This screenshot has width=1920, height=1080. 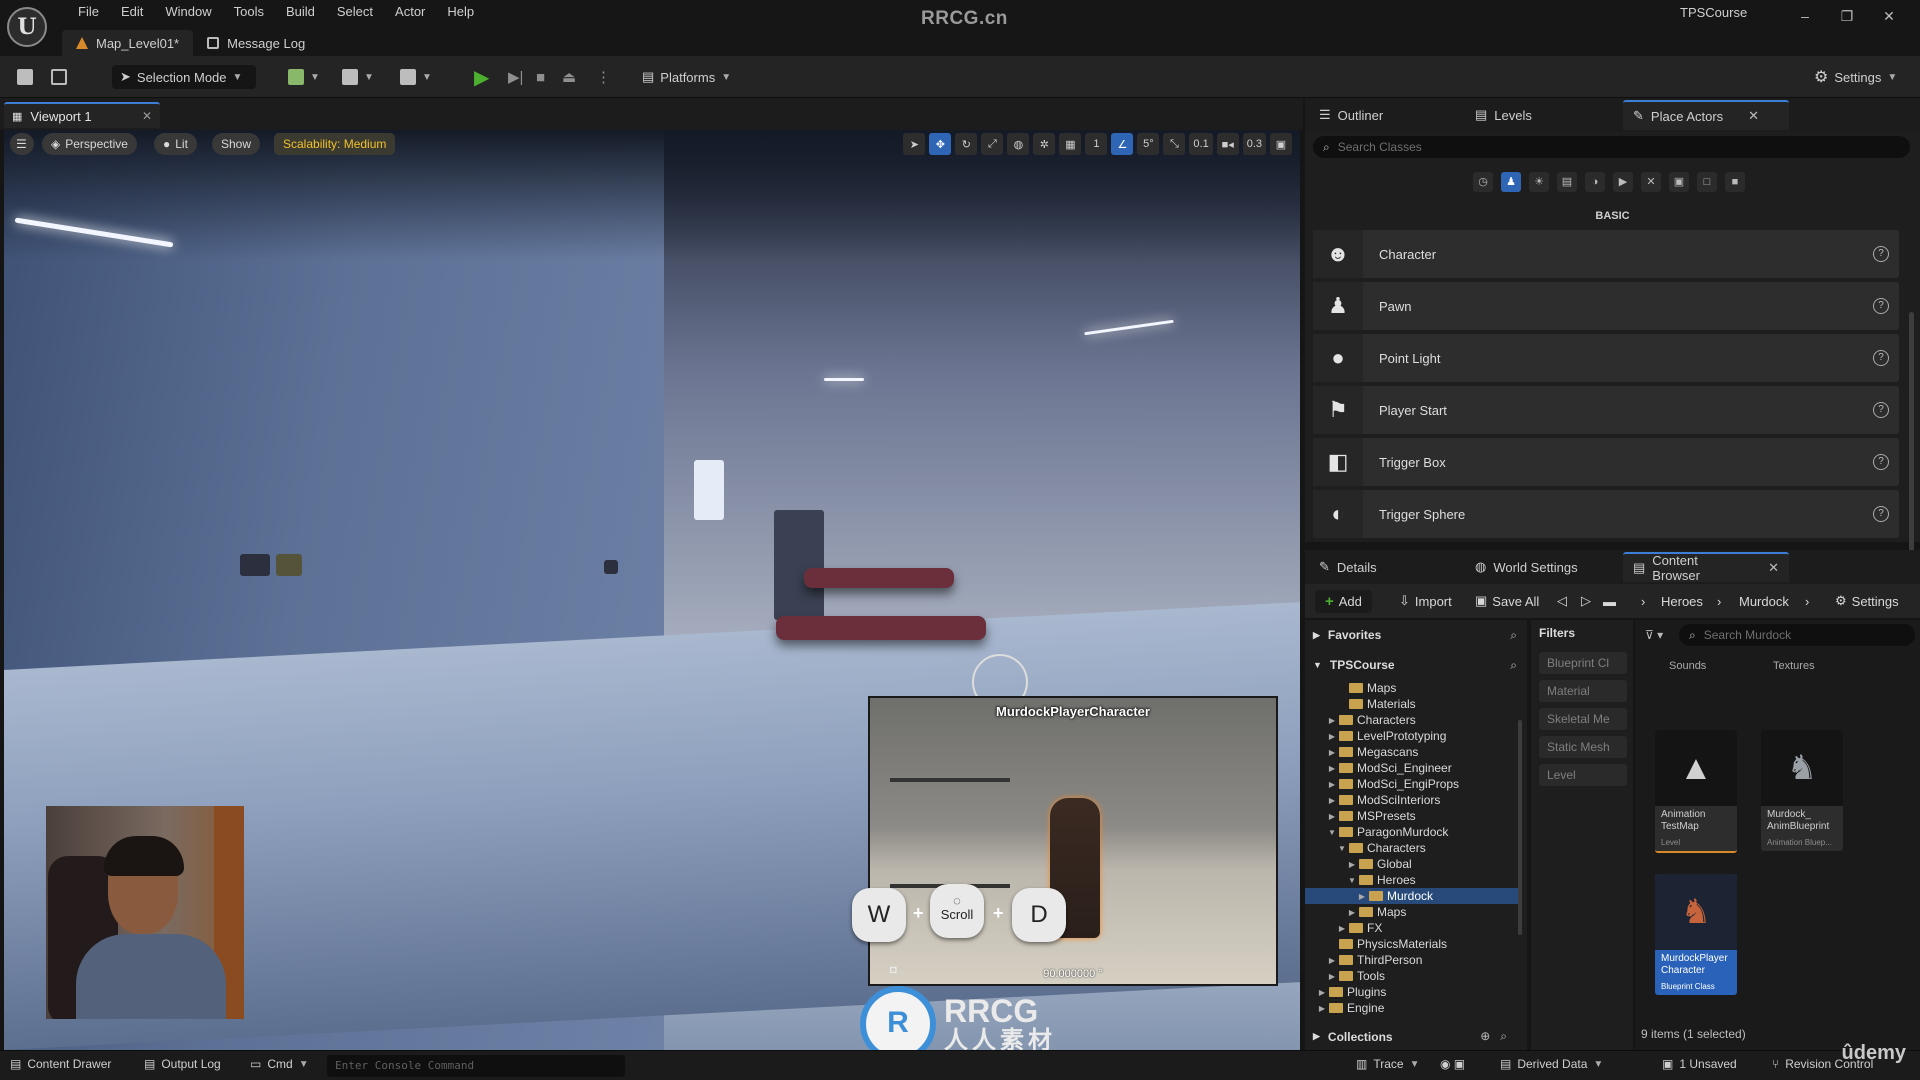 I want to click on world-space-icon: ◍, so click(x=1018, y=144).